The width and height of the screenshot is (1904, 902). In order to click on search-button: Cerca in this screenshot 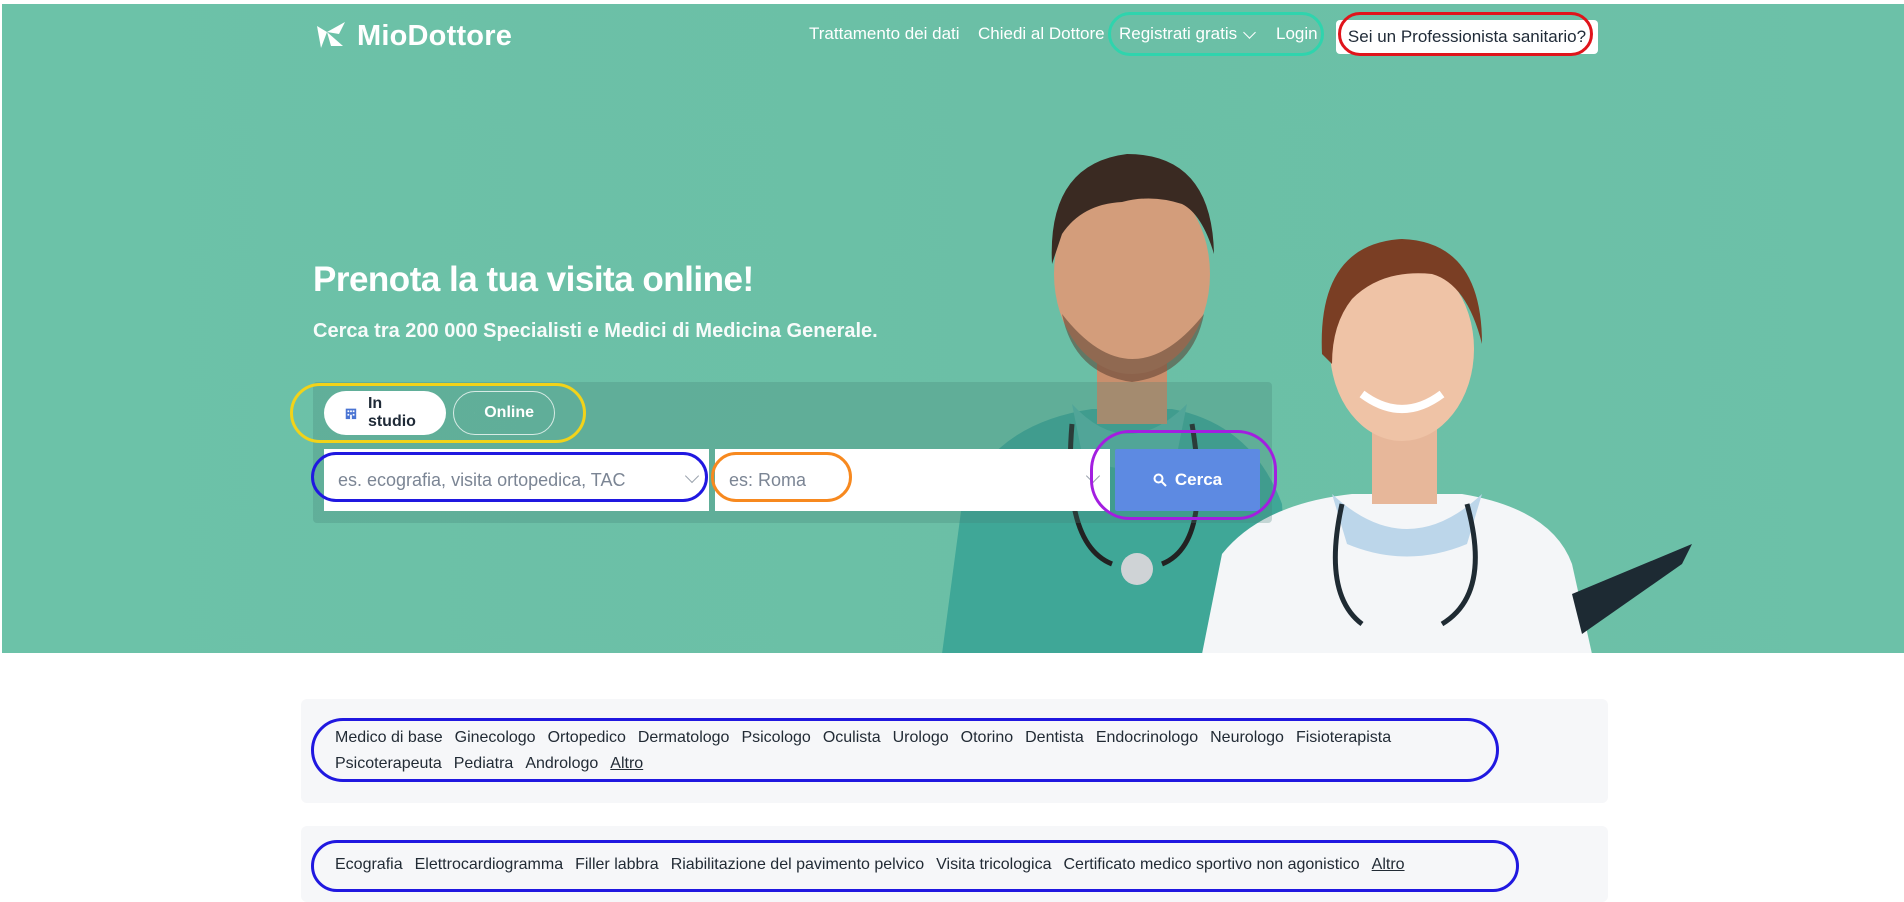, I will do `click(1187, 480)`.